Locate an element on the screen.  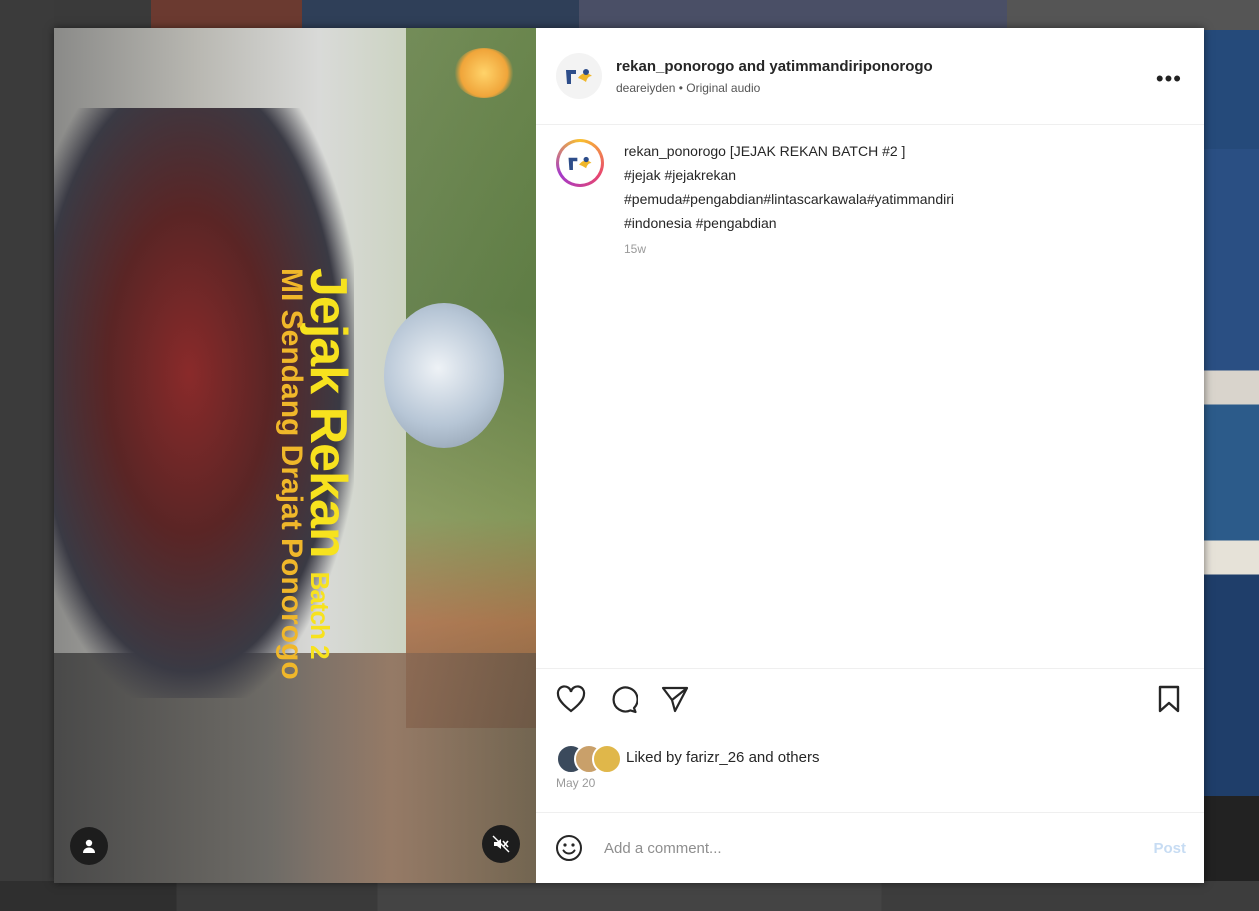
tagged-users-button is located at coordinates (89, 846).